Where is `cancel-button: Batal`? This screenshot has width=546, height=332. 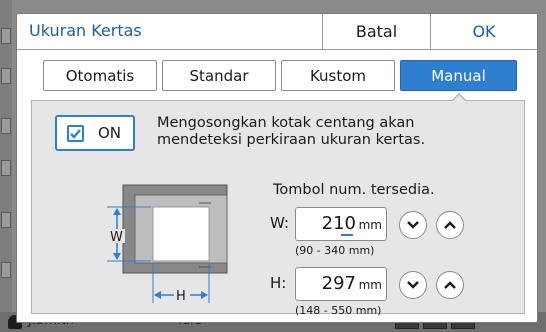
cancel-button: Batal is located at coordinates (376, 31).